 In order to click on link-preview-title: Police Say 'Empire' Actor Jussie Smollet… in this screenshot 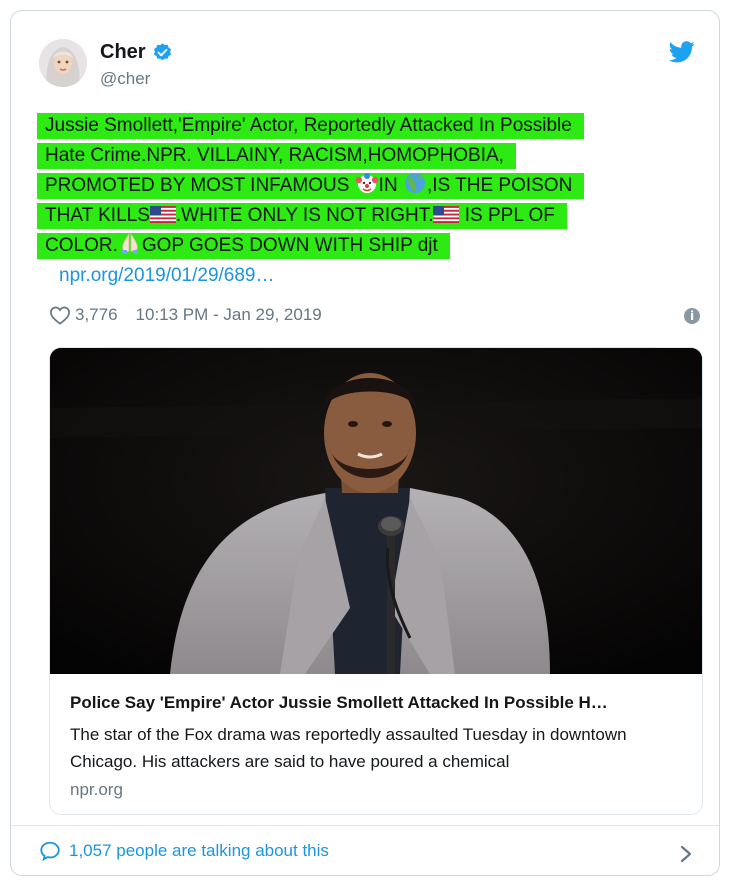, I will do `click(339, 703)`.